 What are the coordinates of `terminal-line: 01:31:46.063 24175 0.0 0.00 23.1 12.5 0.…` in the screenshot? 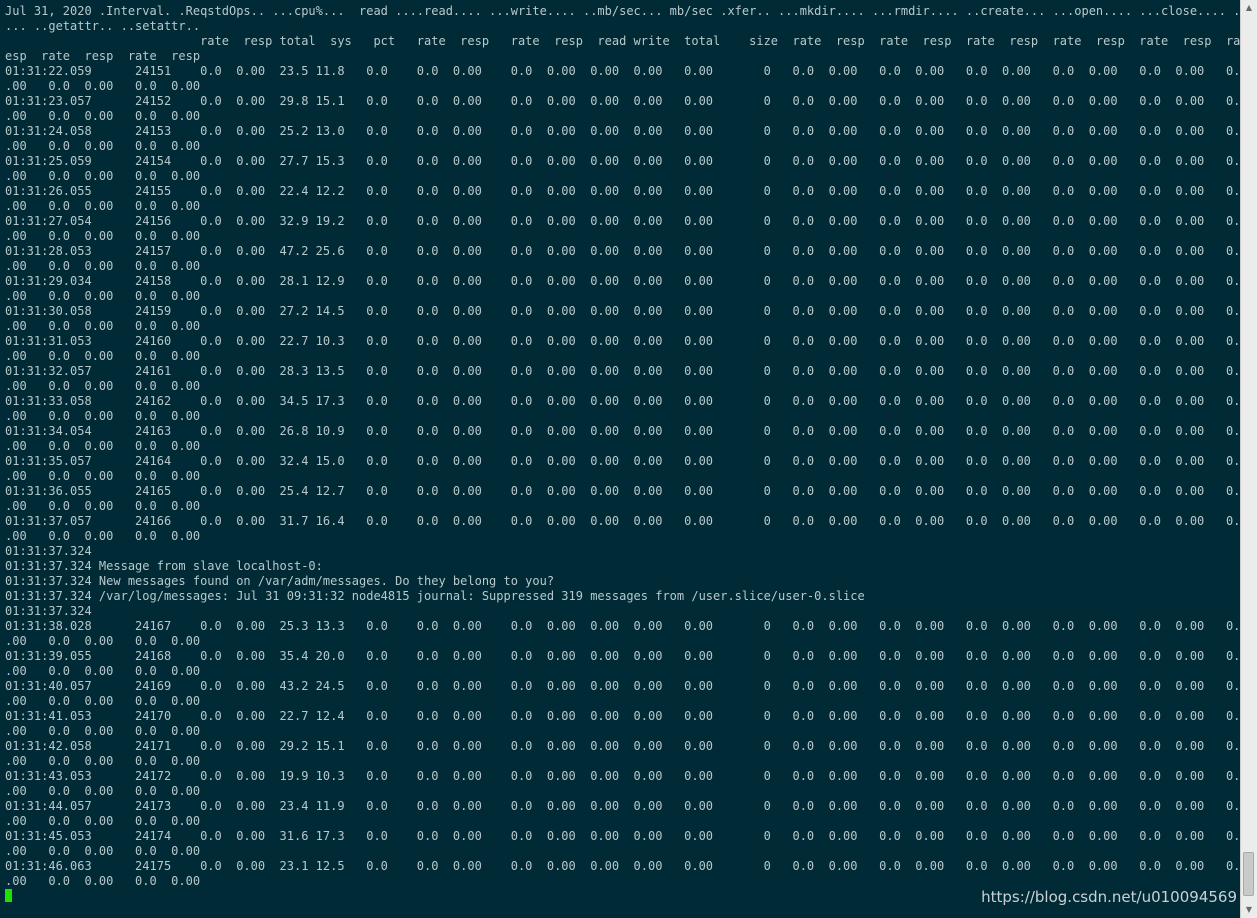 It's located at (622, 866).